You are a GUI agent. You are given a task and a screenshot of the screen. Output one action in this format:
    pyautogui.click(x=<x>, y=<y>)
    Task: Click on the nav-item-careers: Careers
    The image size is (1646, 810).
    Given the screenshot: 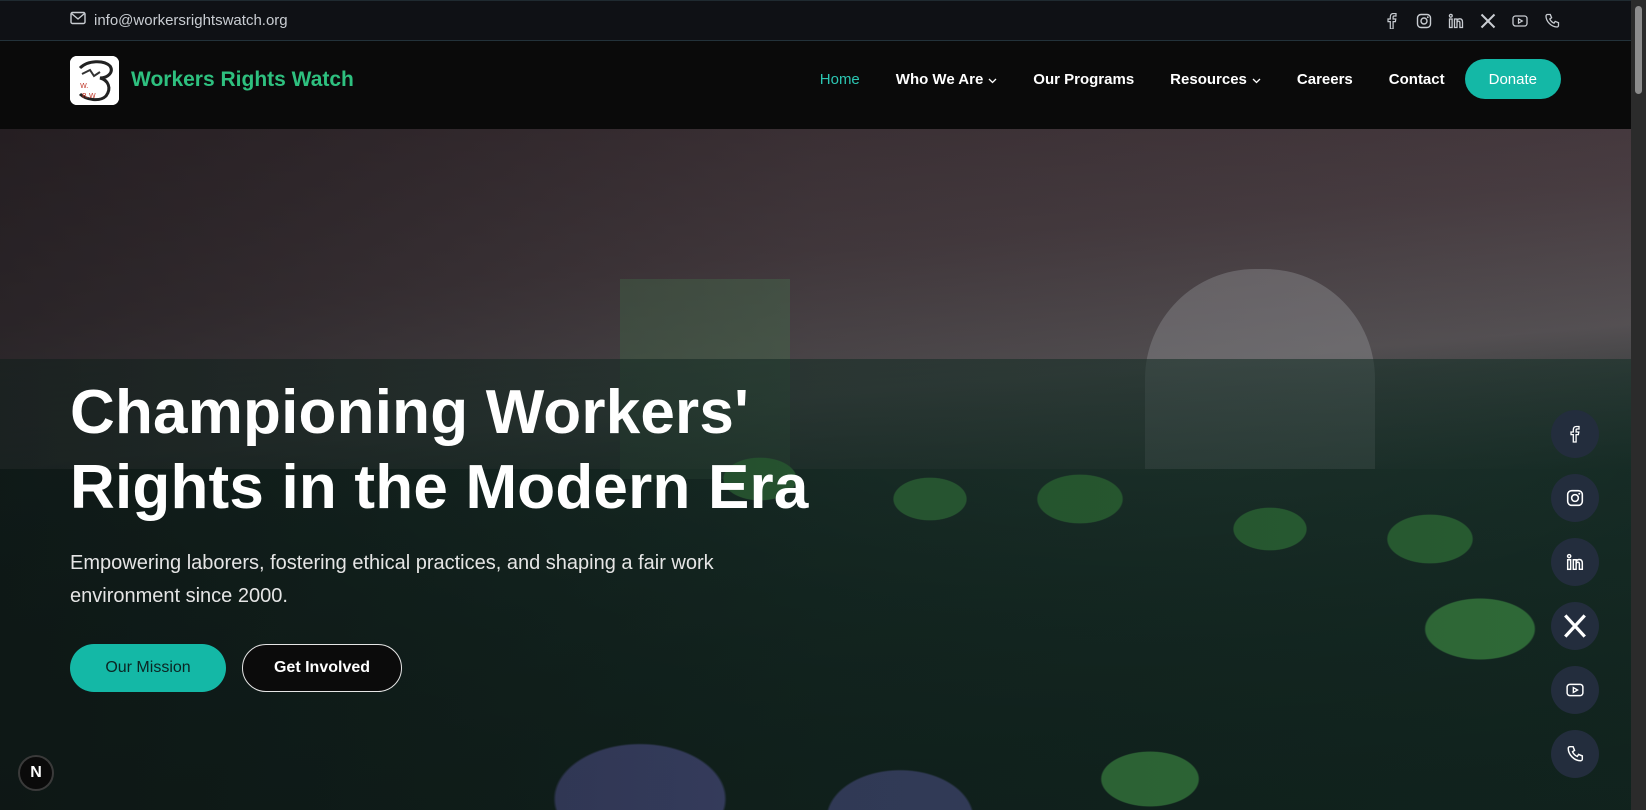 What is the action you would take?
    pyautogui.click(x=1325, y=79)
    